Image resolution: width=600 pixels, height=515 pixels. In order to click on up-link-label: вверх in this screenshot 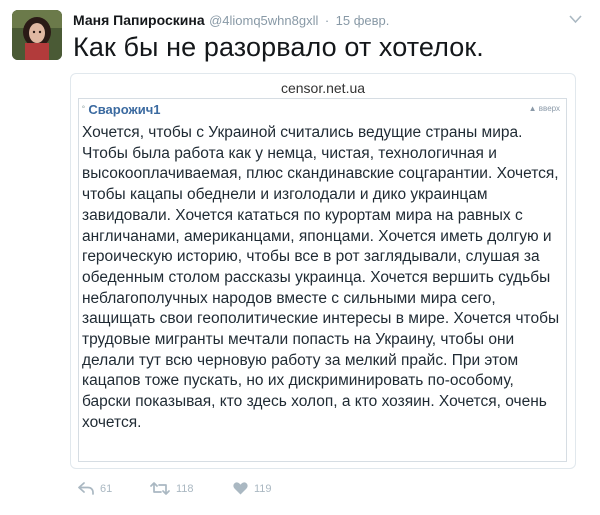, I will do `click(549, 108)`.